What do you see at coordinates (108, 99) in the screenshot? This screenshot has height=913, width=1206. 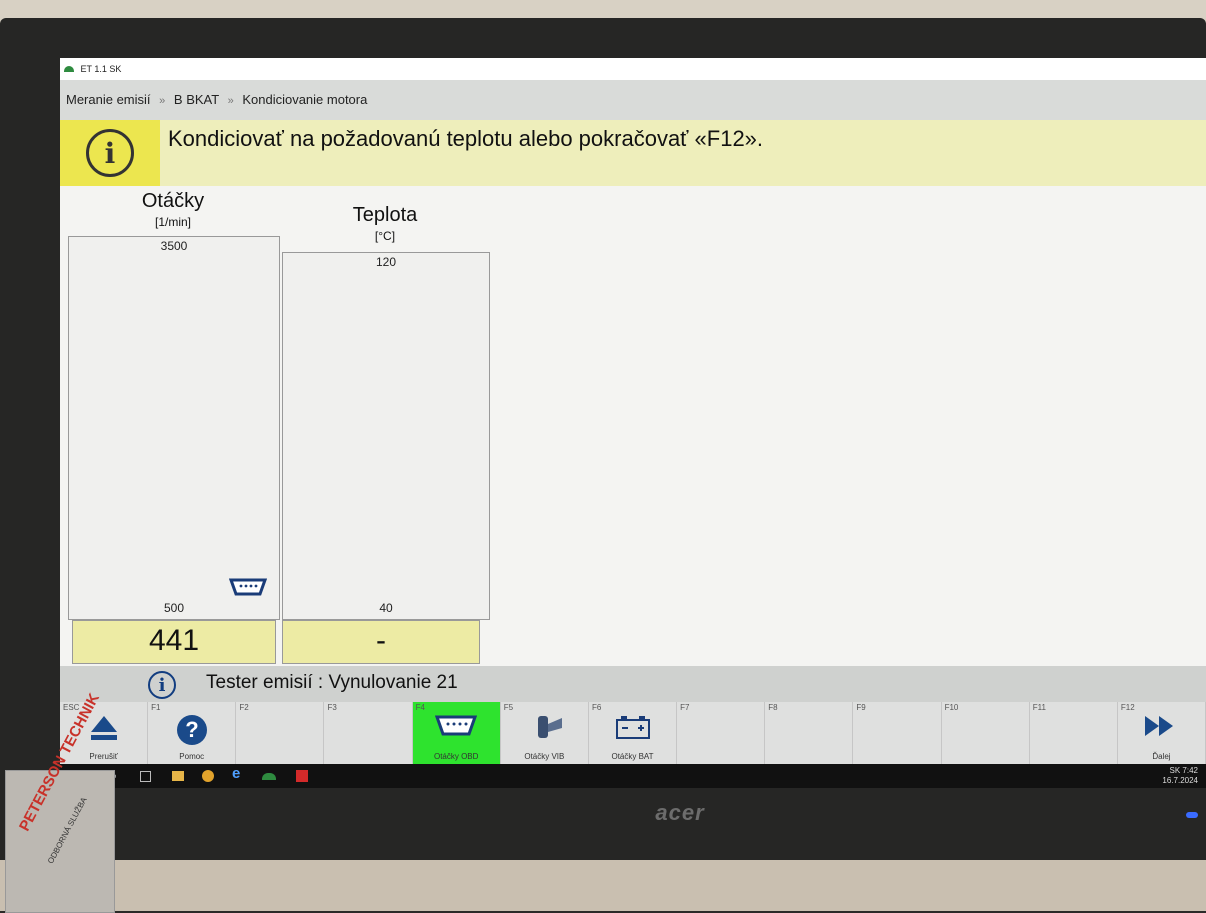 I see `breadcrumb-item-1: Meranie emisií` at bounding box center [108, 99].